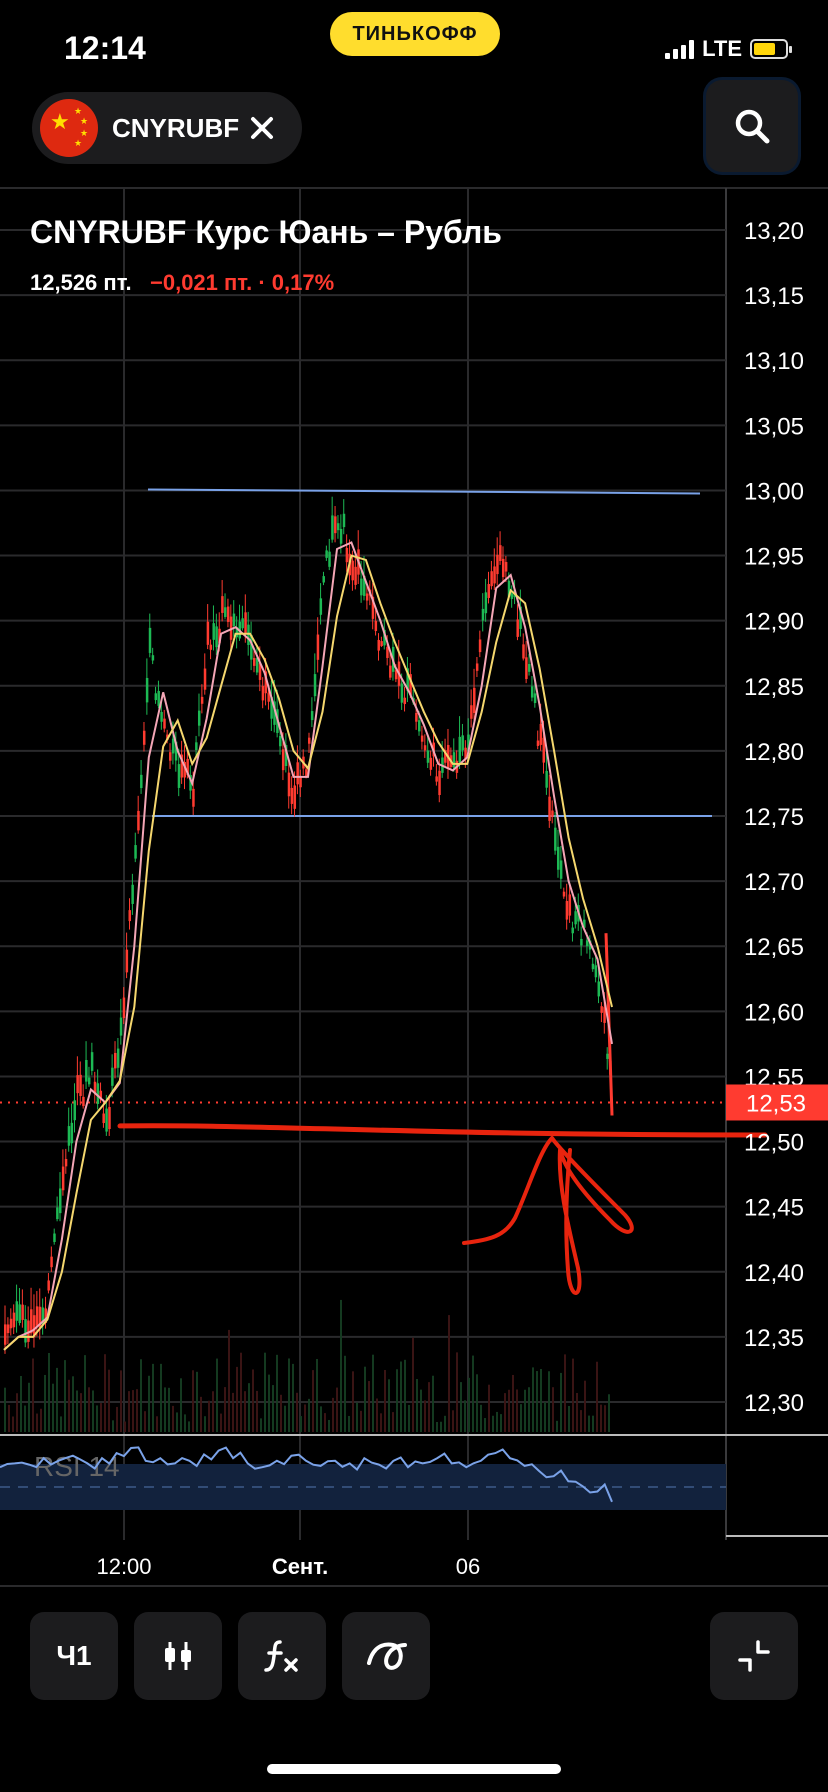  What do you see at coordinates (442, 1130) in the screenshot?
I see `support-stroke` at bounding box center [442, 1130].